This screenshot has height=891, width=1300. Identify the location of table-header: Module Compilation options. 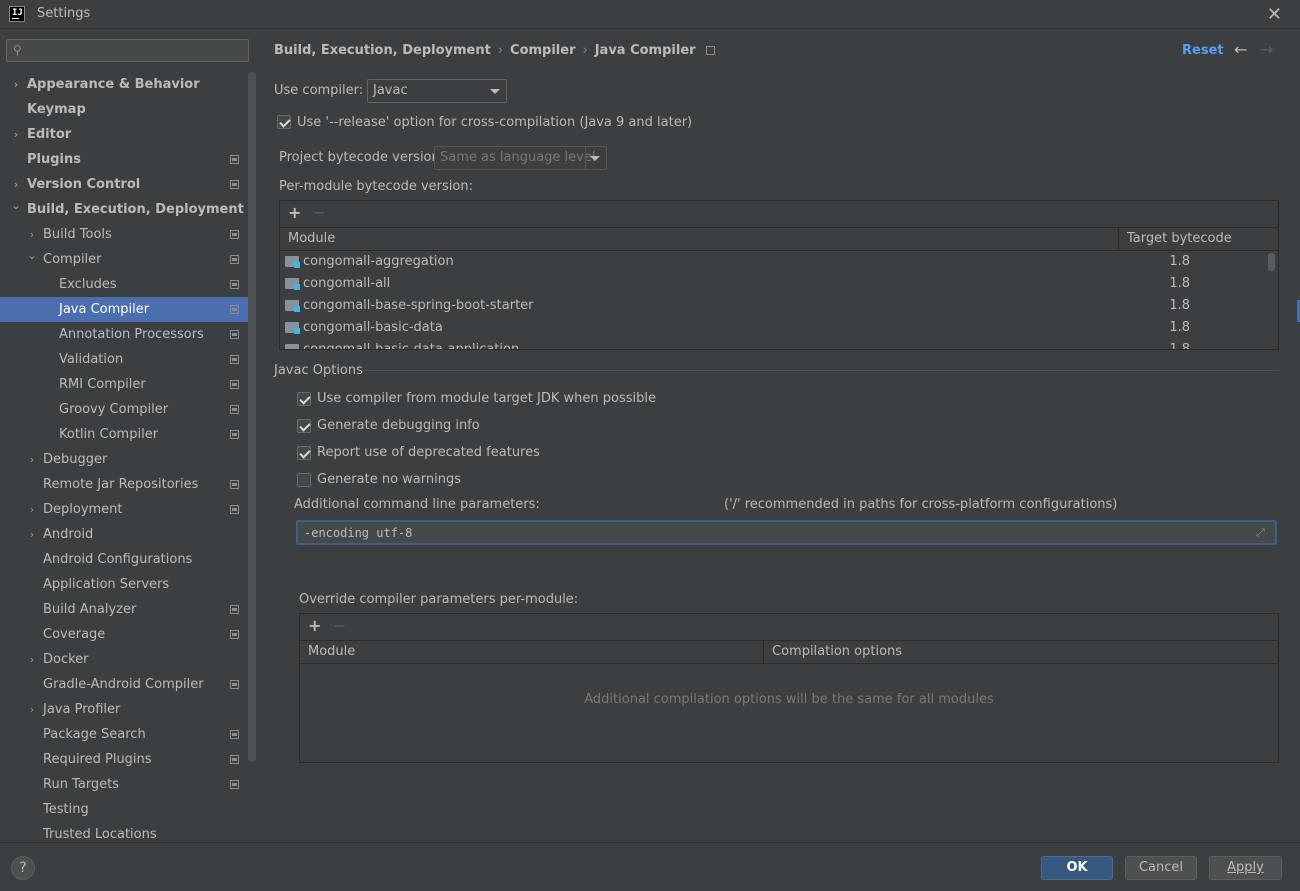
(789, 652).